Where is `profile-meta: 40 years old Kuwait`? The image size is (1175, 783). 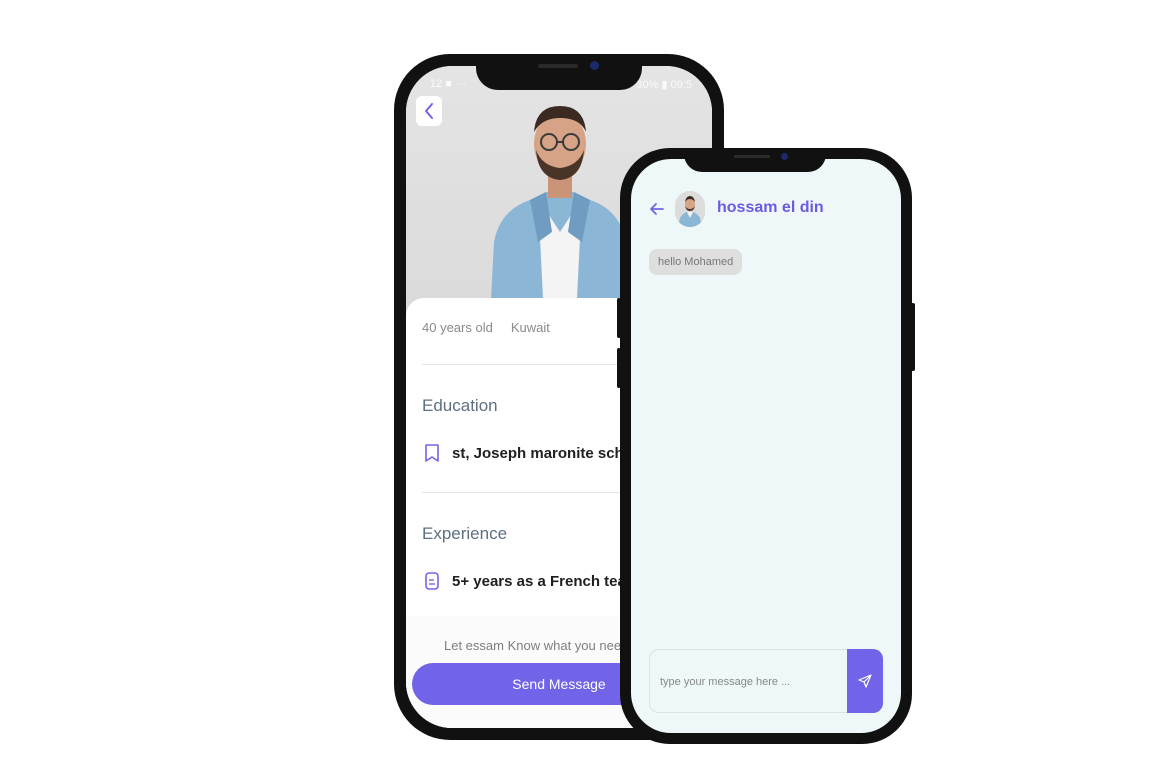 profile-meta: 40 years old Kuwait is located at coordinates (486, 327).